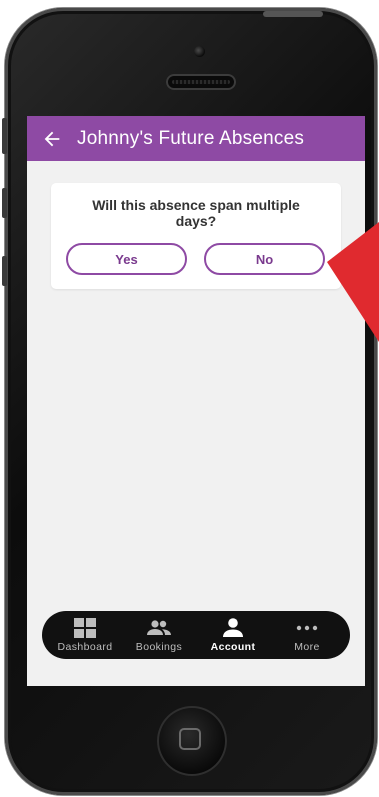 This screenshot has height=797, width=379. What do you see at coordinates (307, 647) in the screenshot?
I see `nav-label-more: More` at bounding box center [307, 647].